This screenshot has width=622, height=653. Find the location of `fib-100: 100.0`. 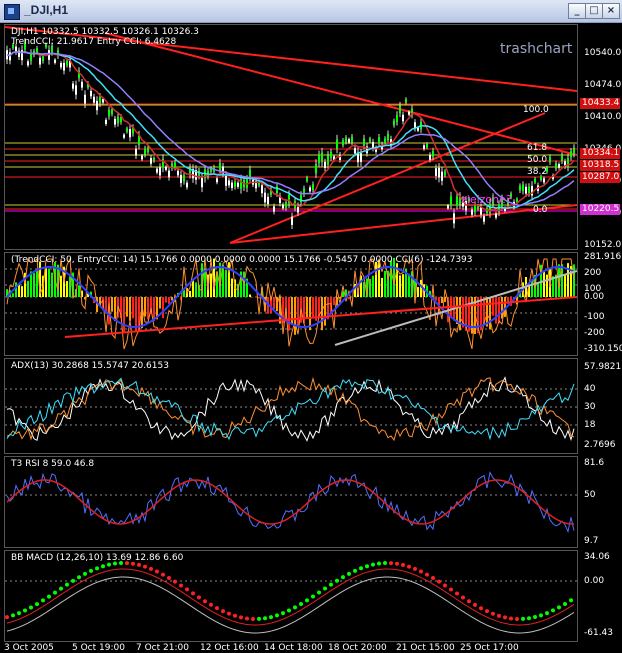

fib-100: 100.0 is located at coordinates (536, 110).